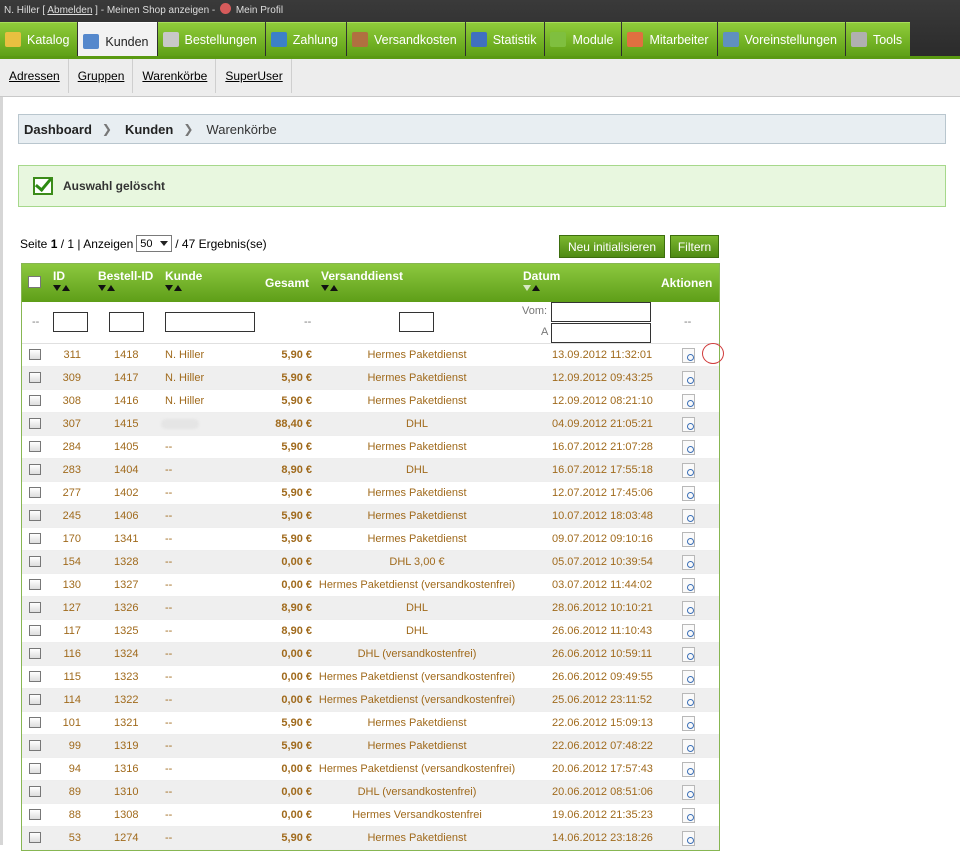 The image size is (960, 851). What do you see at coordinates (583, 39) in the screenshot?
I see `tab-module: Module` at bounding box center [583, 39].